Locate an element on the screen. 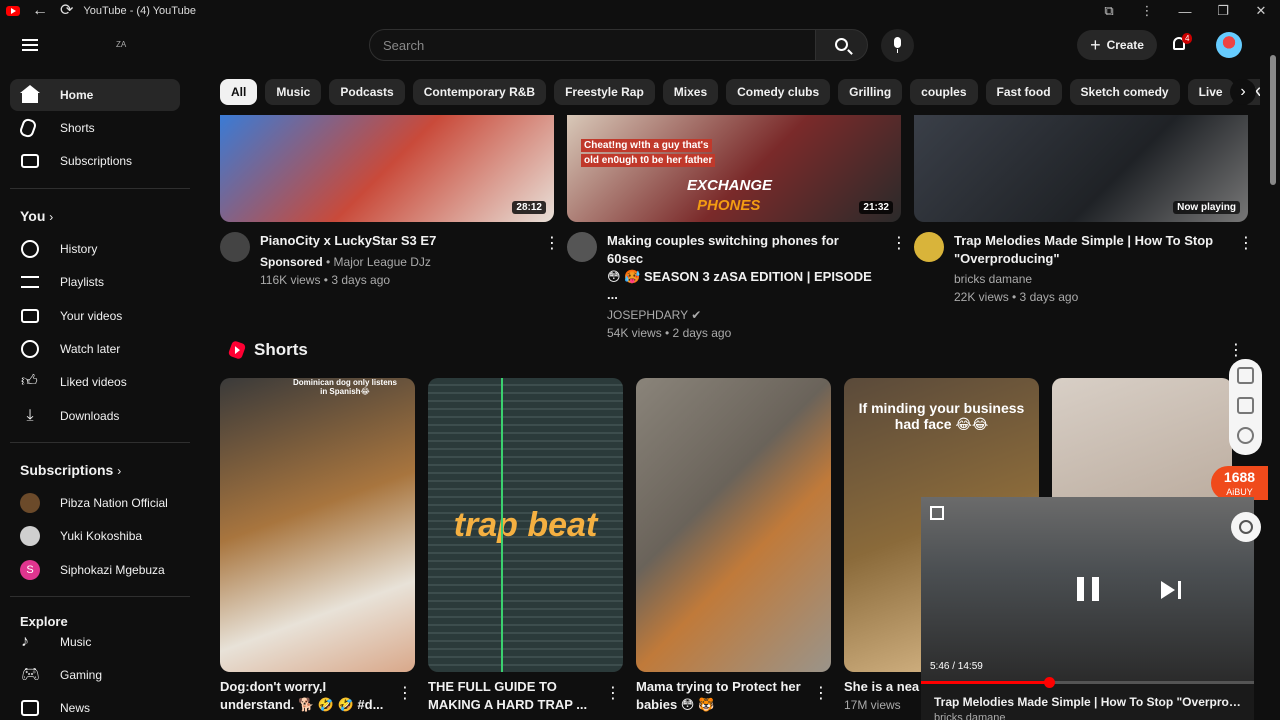 This screenshot has width=1280, height=720. shorts-icon is located at coordinates (28, 128).